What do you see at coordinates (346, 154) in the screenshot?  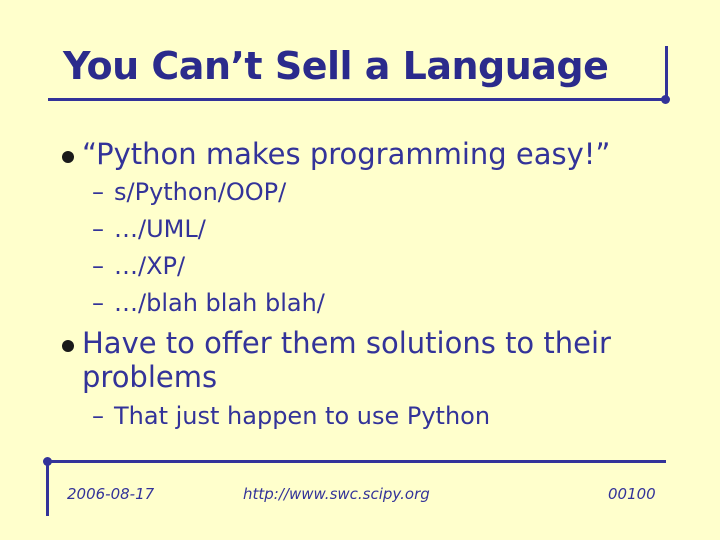 I see `bullet-text: “Python makes programming easy!”` at bounding box center [346, 154].